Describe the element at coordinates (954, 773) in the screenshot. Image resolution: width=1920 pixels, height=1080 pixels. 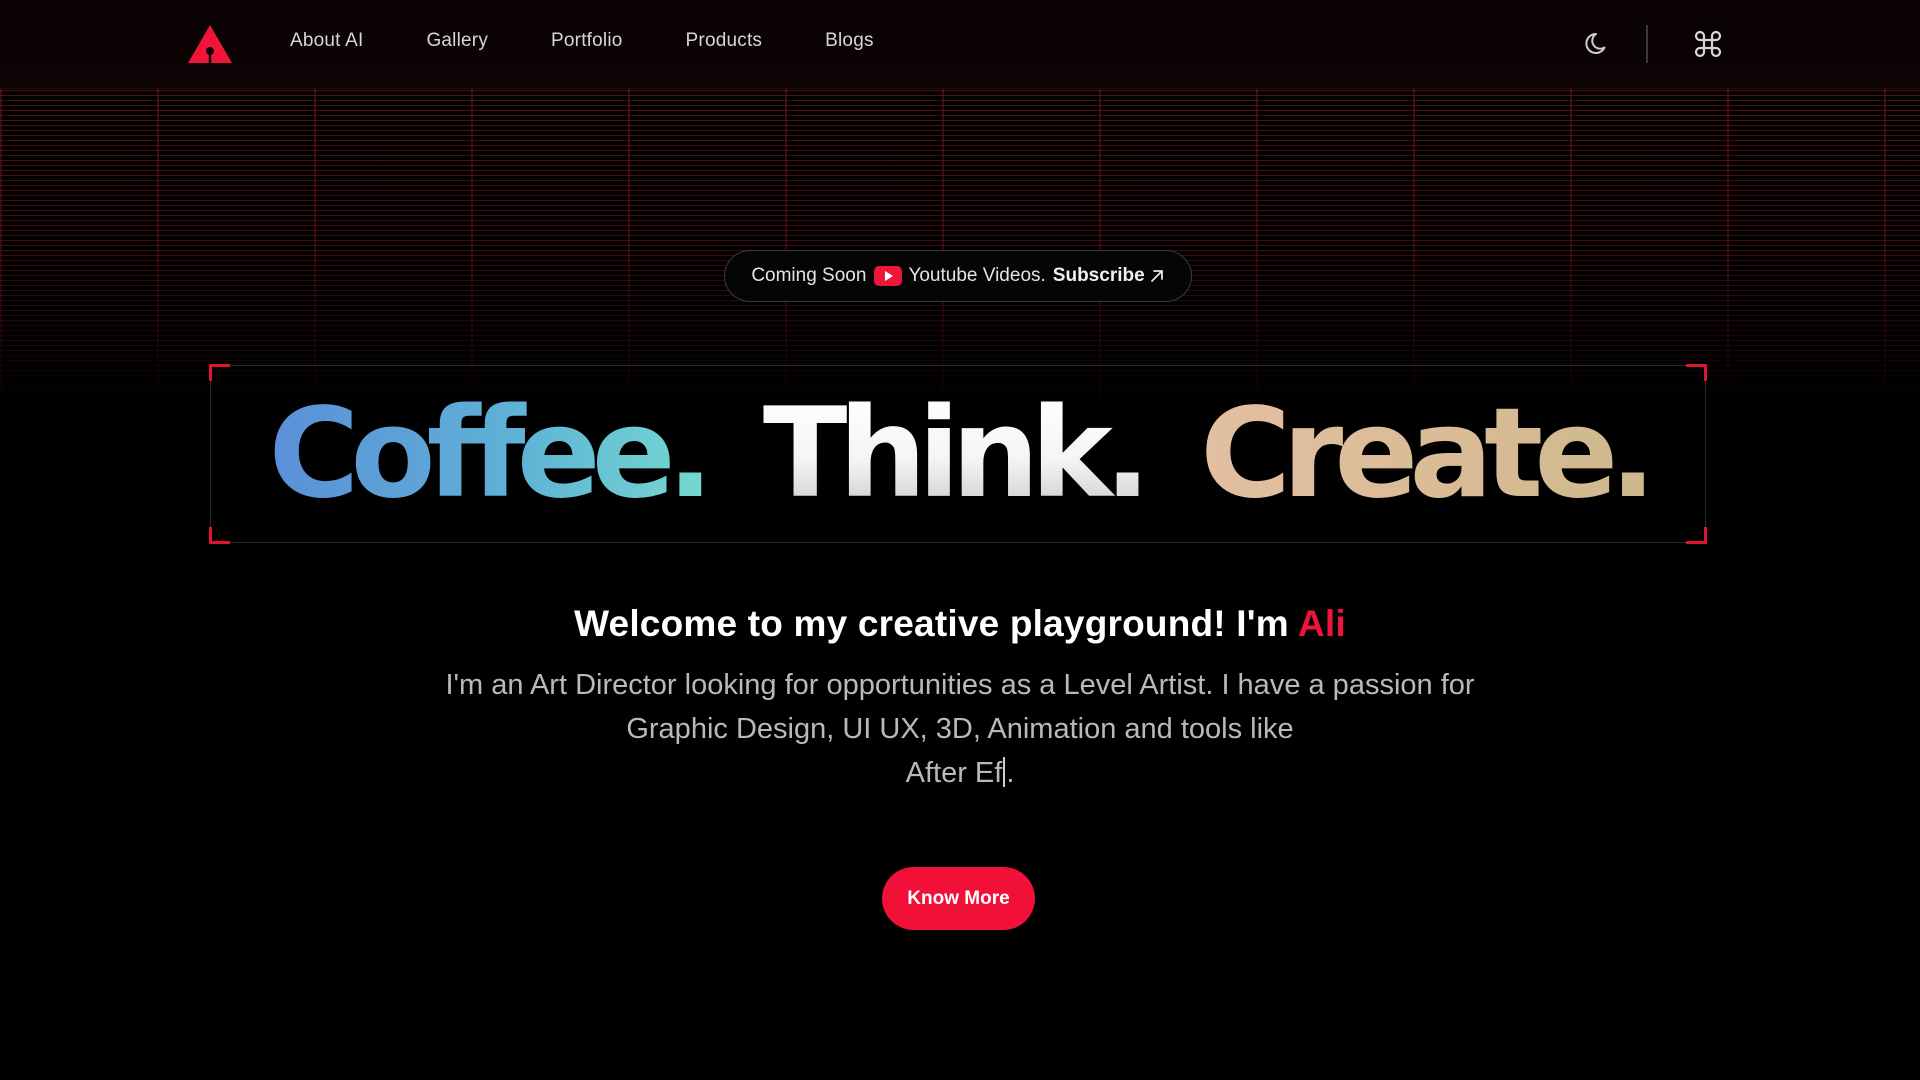
I see `description-line-3-typed: After Ef` at that location.